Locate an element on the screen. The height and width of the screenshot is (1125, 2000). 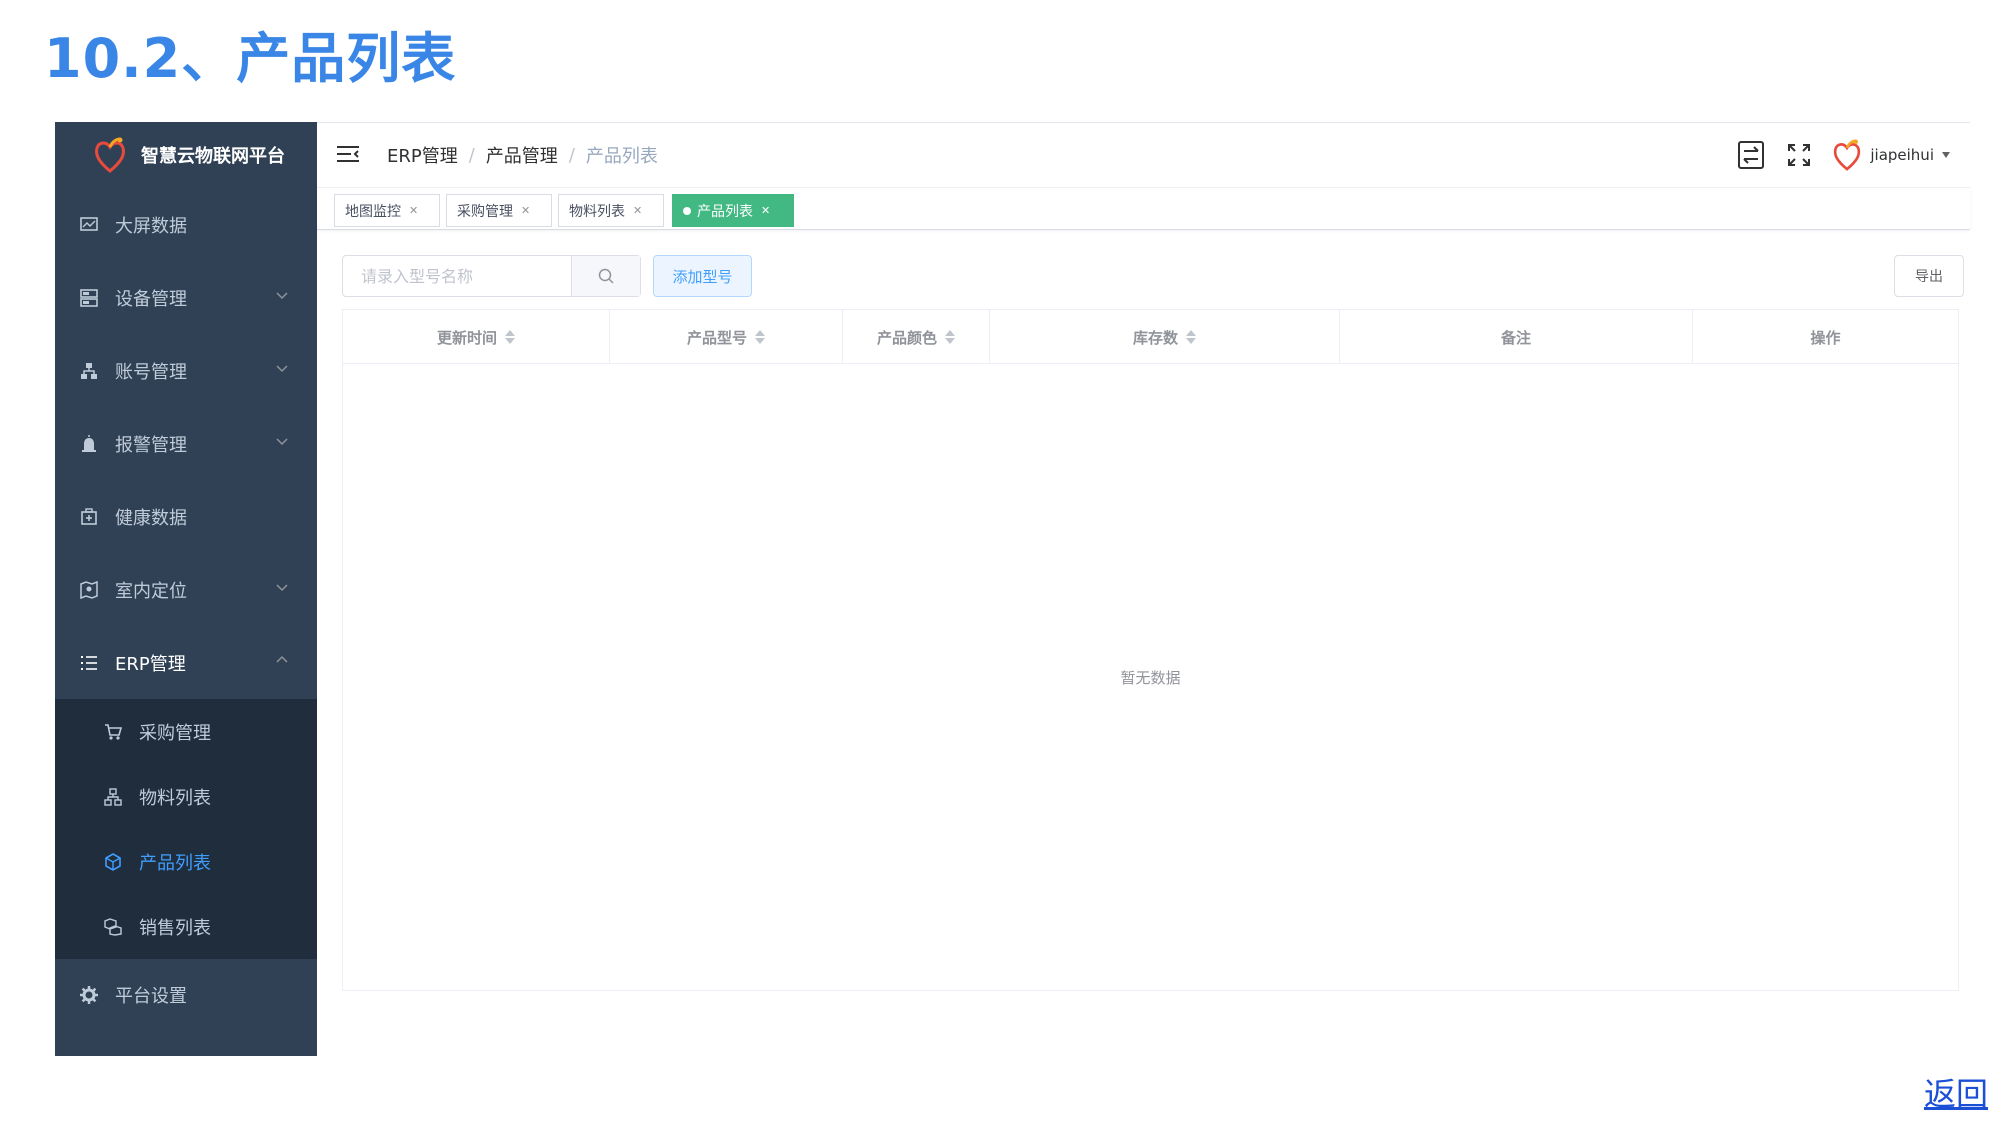
breadcrumb-item: 产品管理 is located at coordinates (522, 155).